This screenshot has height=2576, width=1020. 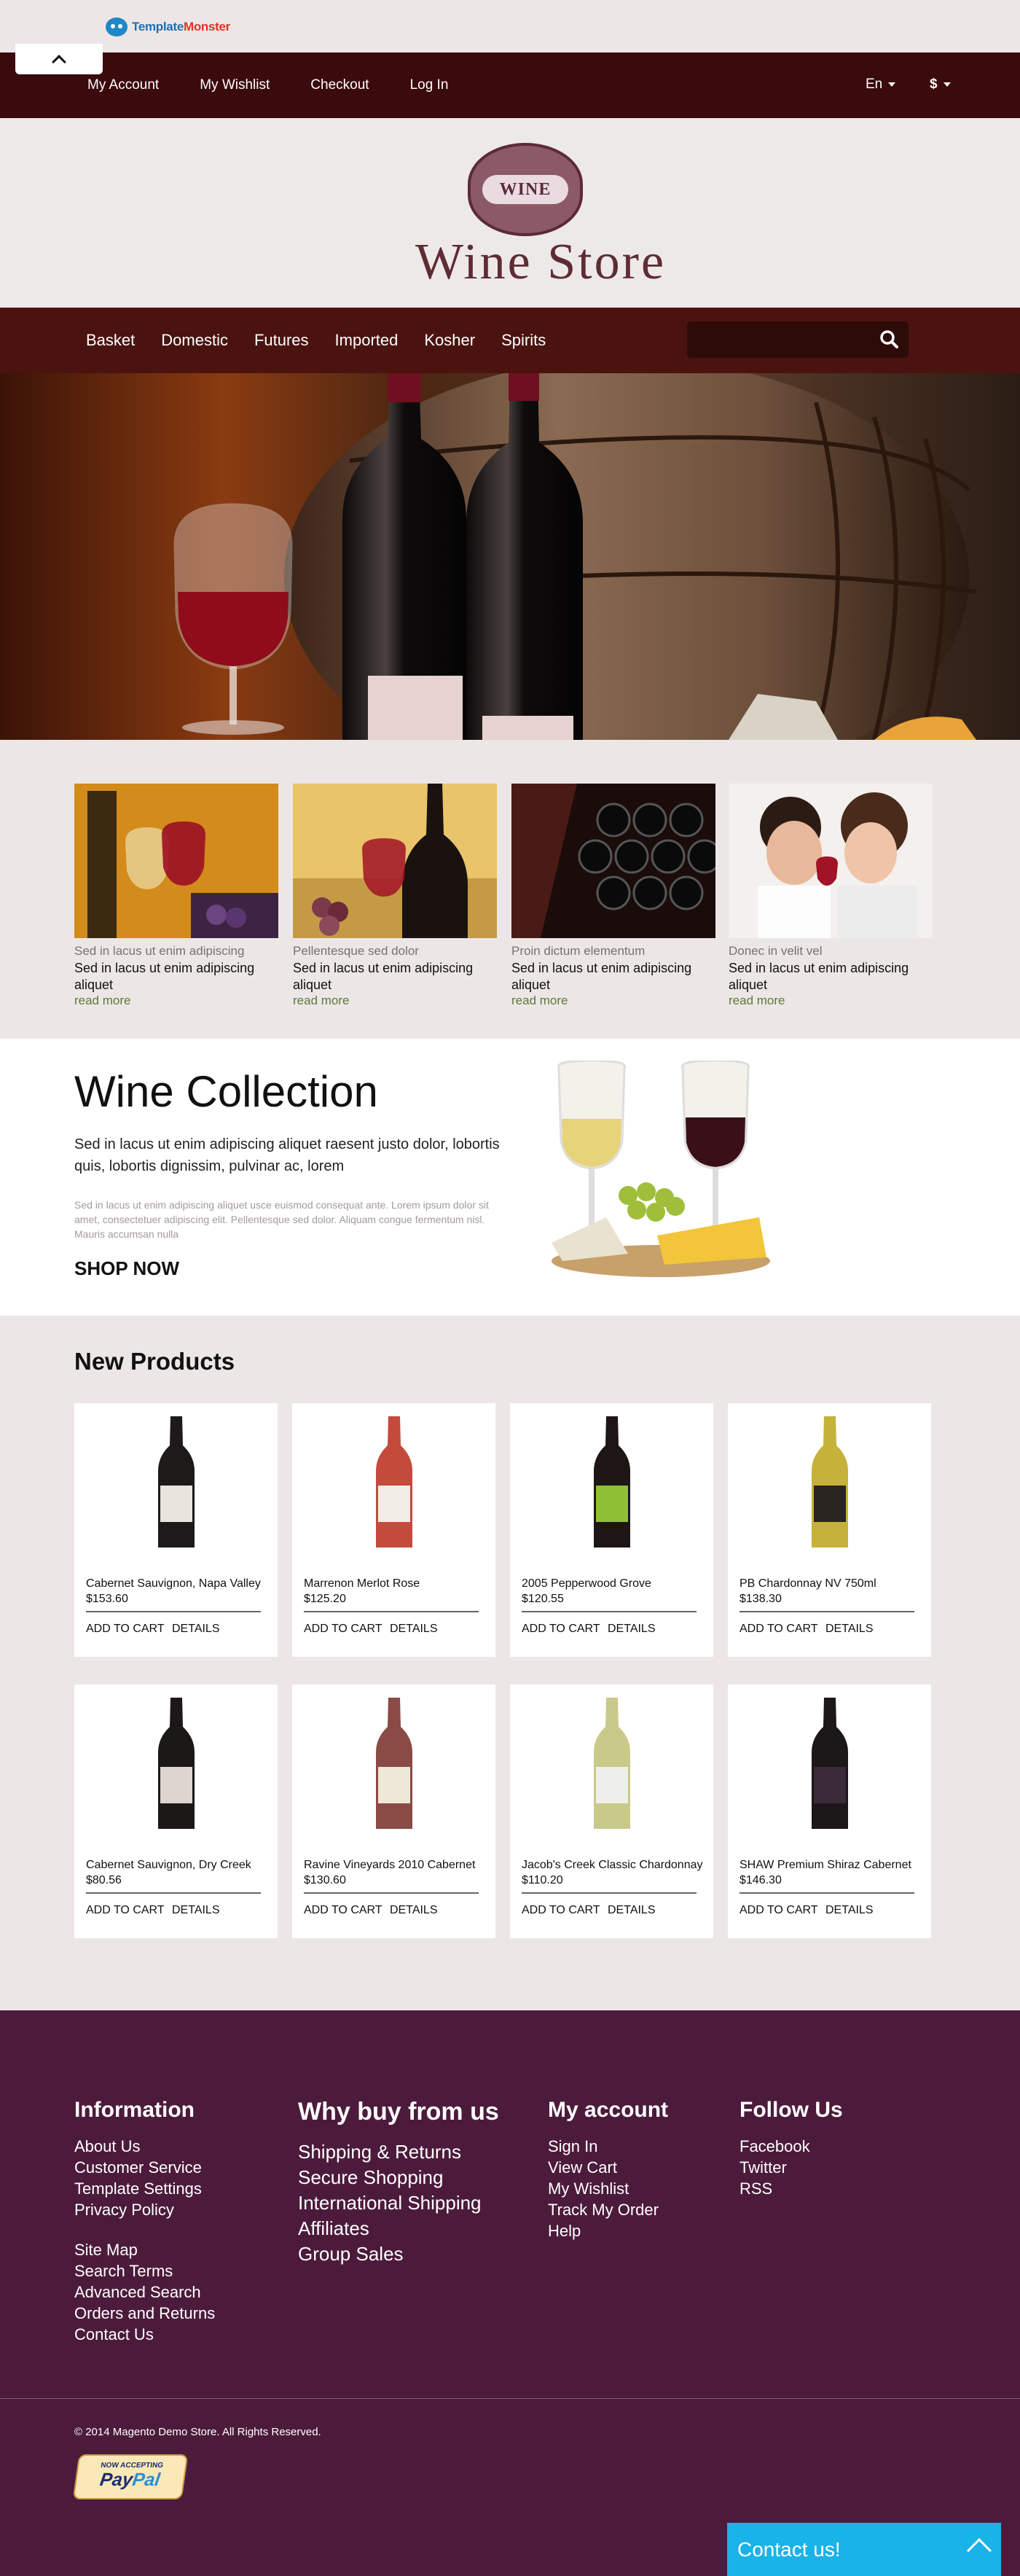 What do you see at coordinates (144, 2146) in the screenshot?
I see `footer-link-about-us: About Us` at bounding box center [144, 2146].